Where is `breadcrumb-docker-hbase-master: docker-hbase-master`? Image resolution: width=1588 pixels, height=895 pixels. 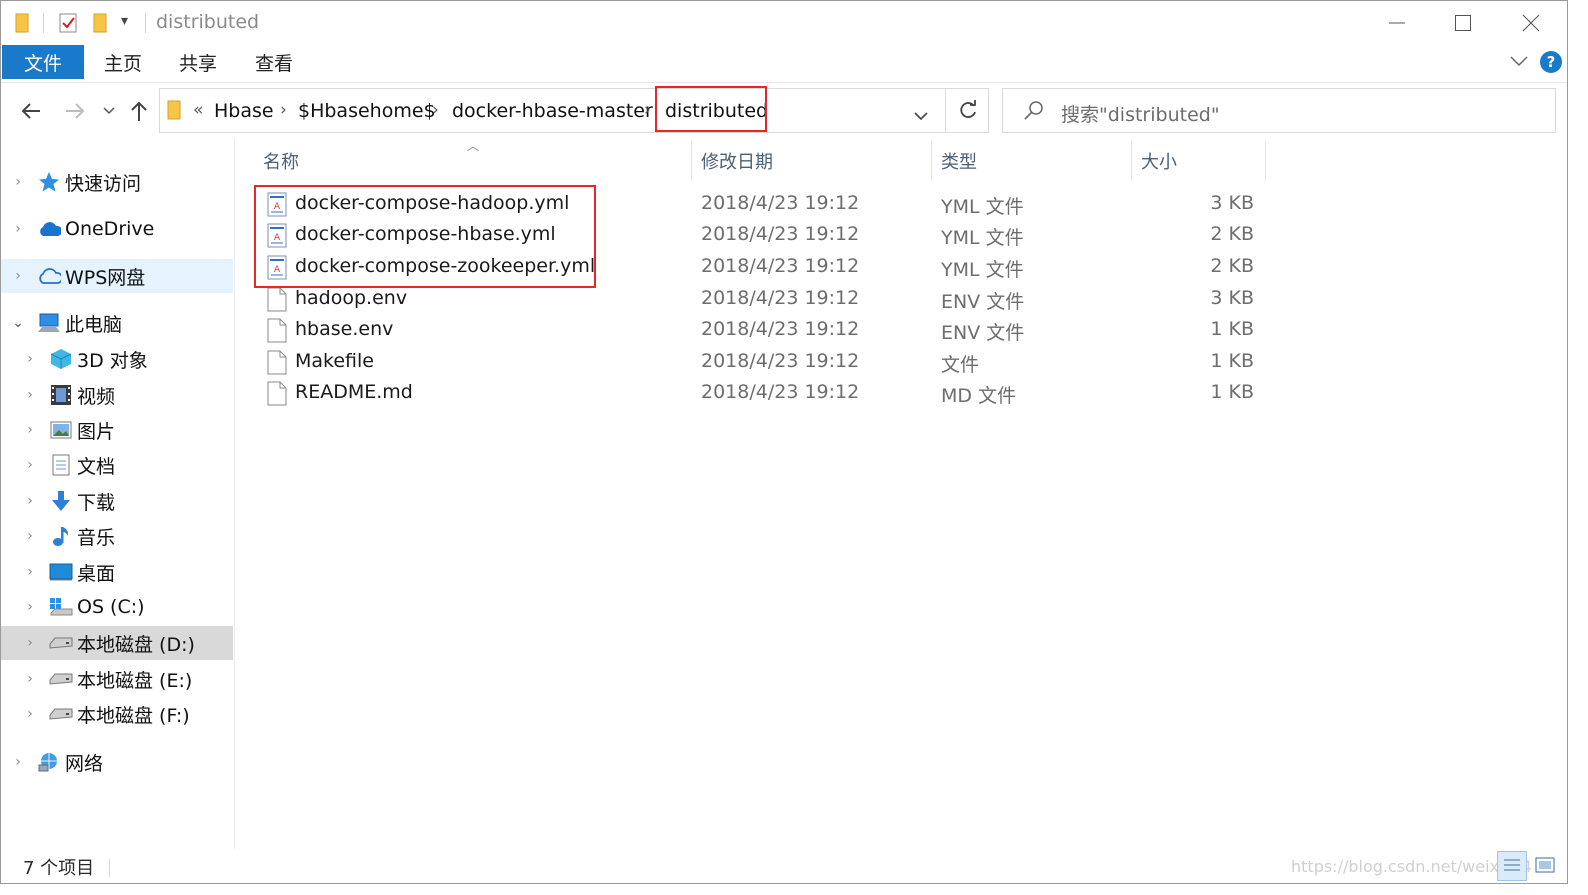 breadcrumb-docker-hbase-master: docker-hbase-master is located at coordinates (552, 111).